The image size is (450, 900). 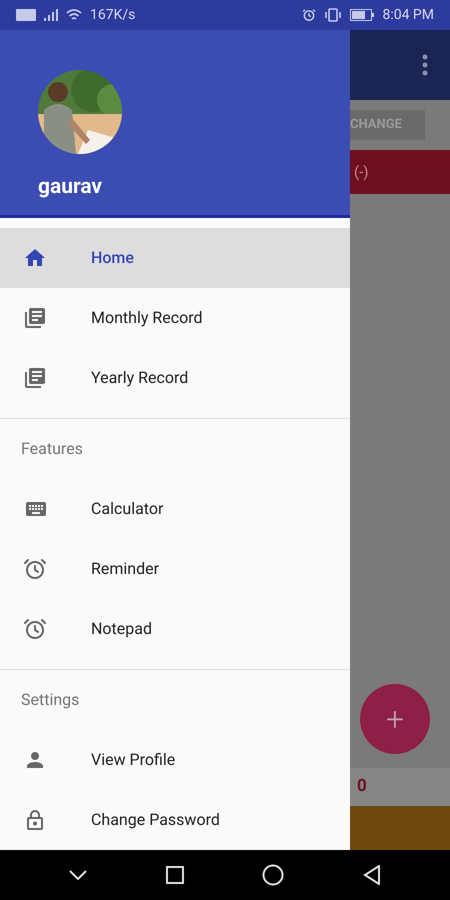 I want to click on menu-item: Calculator, so click(x=175, y=509).